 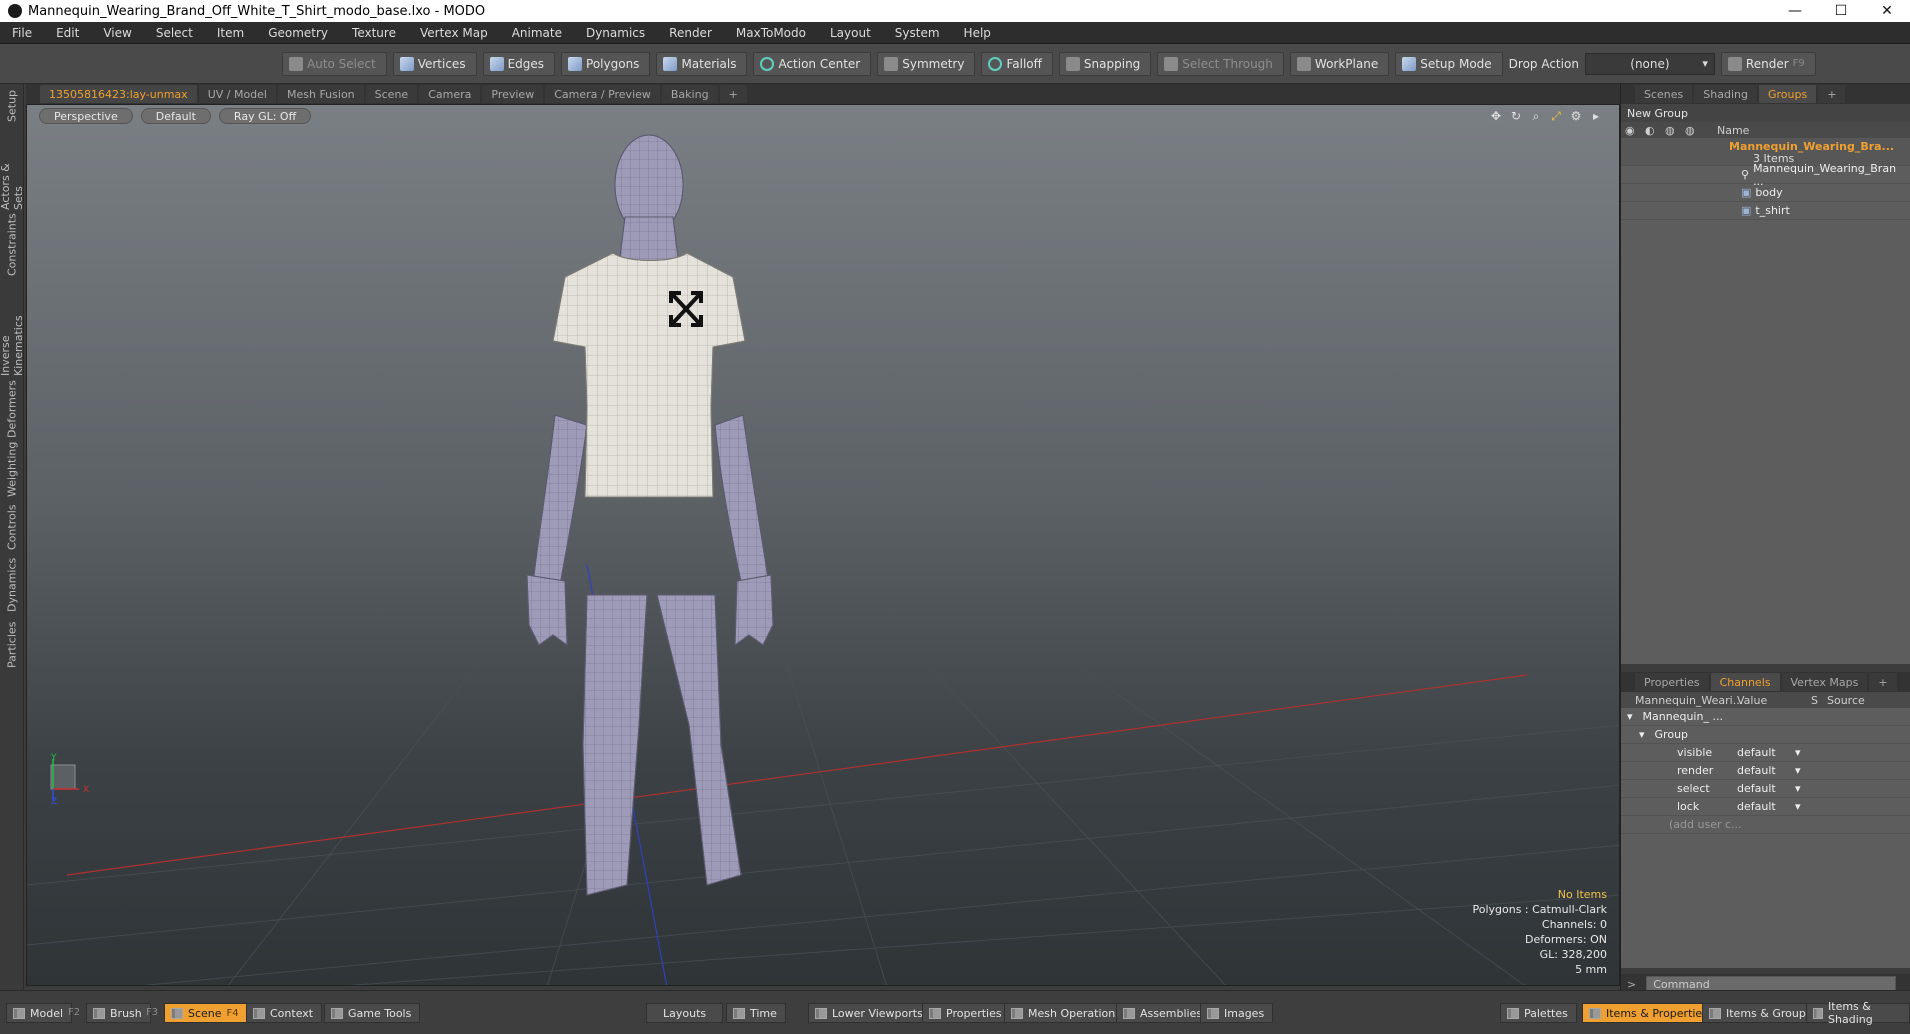 What do you see at coordinates (39, 1013) in the screenshot?
I see `model-layout-button: Model` at bounding box center [39, 1013].